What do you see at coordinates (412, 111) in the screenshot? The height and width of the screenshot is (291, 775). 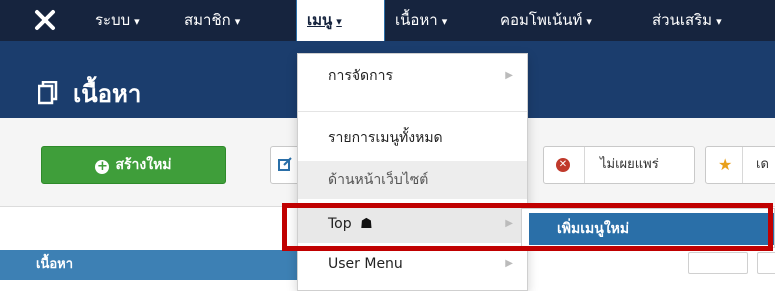 I see `dropdown-divider` at bounding box center [412, 111].